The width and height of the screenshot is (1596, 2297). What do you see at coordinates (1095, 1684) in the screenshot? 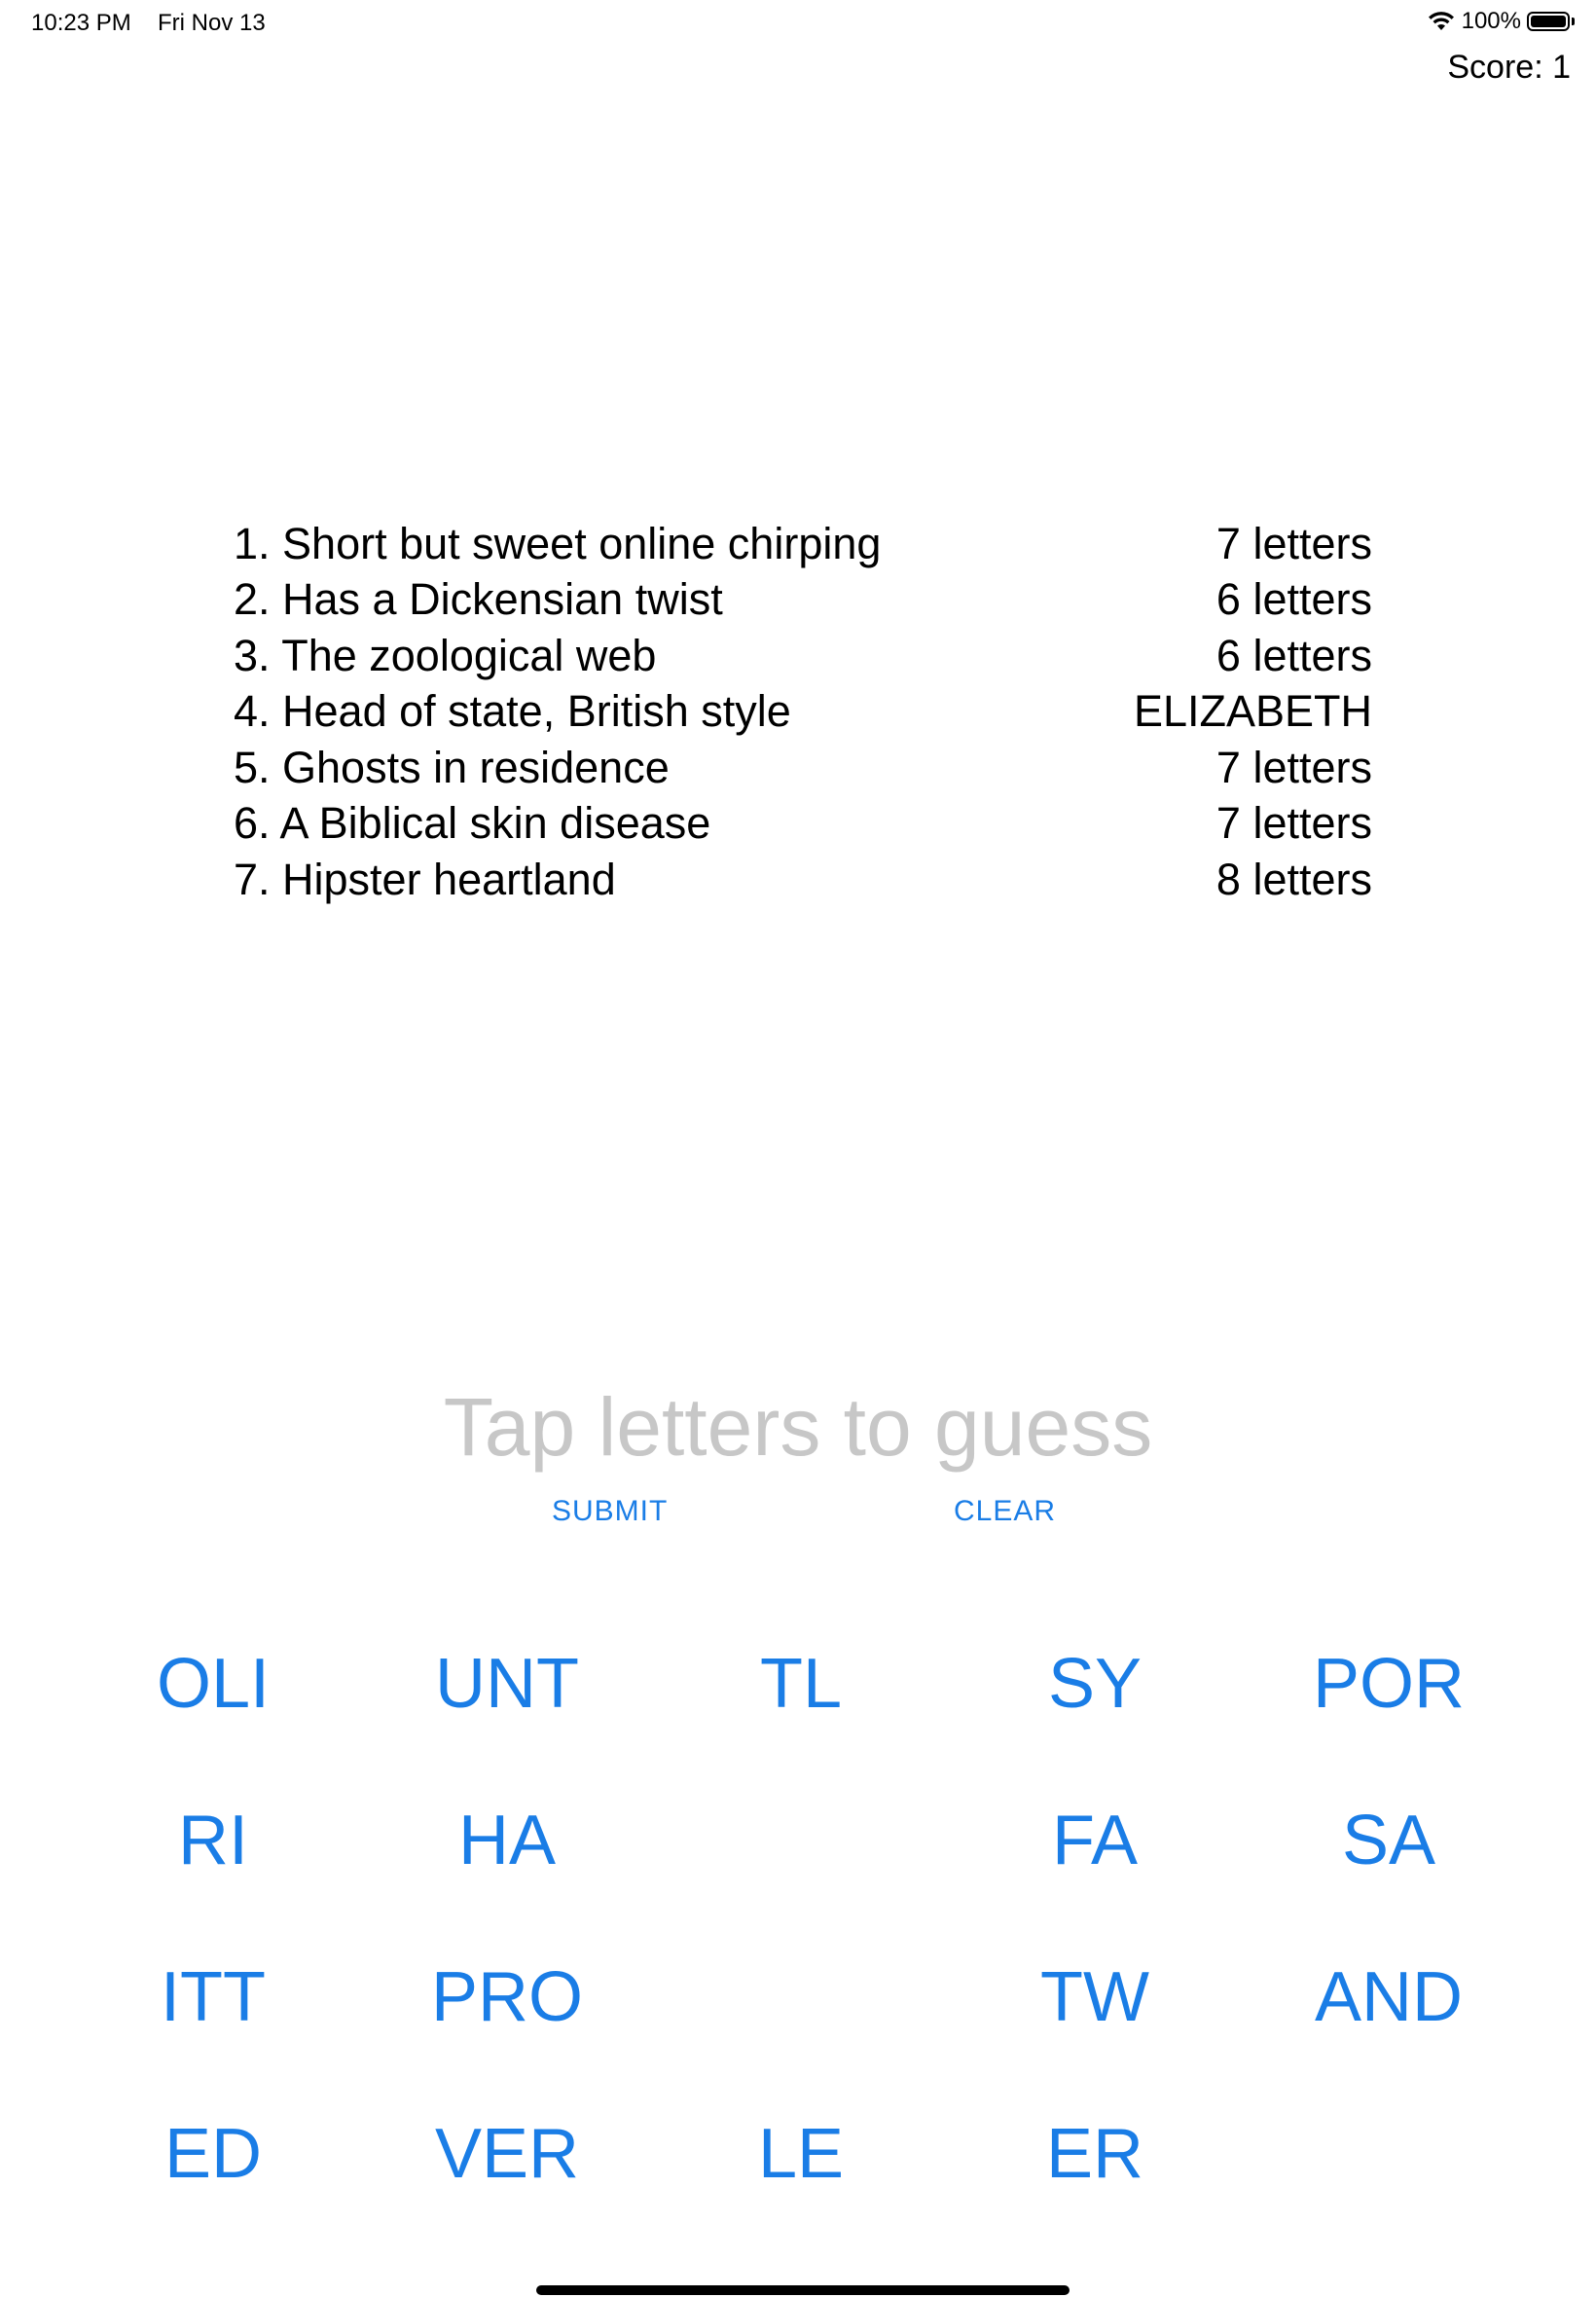
I see `letter-tile: SY` at bounding box center [1095, 1684].